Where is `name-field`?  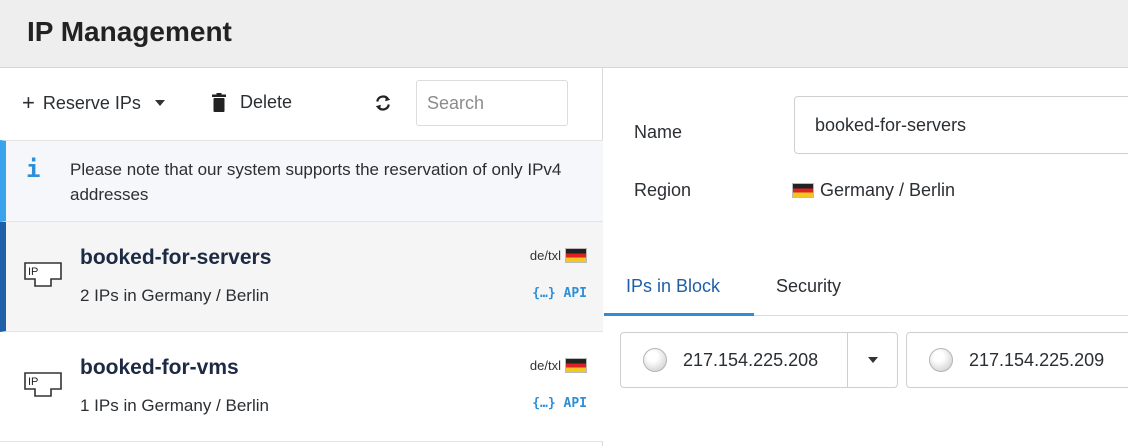 name-field is located at coordinates (961, 125).